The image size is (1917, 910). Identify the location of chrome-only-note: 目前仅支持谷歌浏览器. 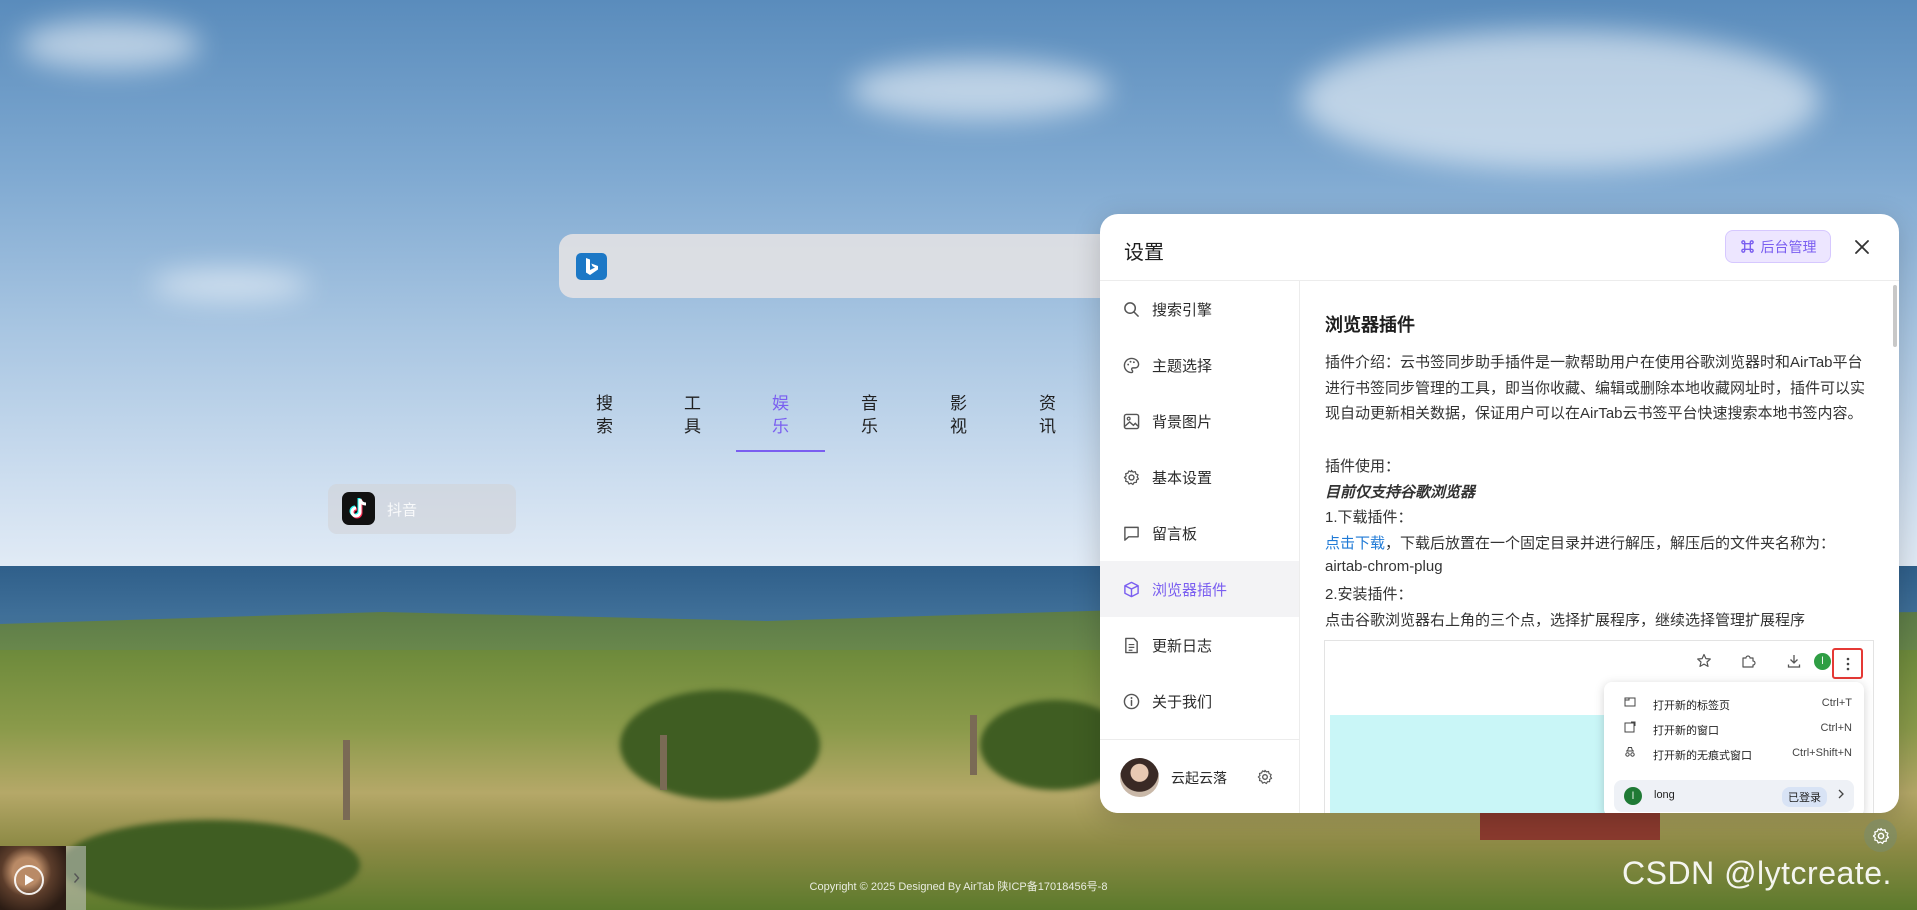
(1400, 492).